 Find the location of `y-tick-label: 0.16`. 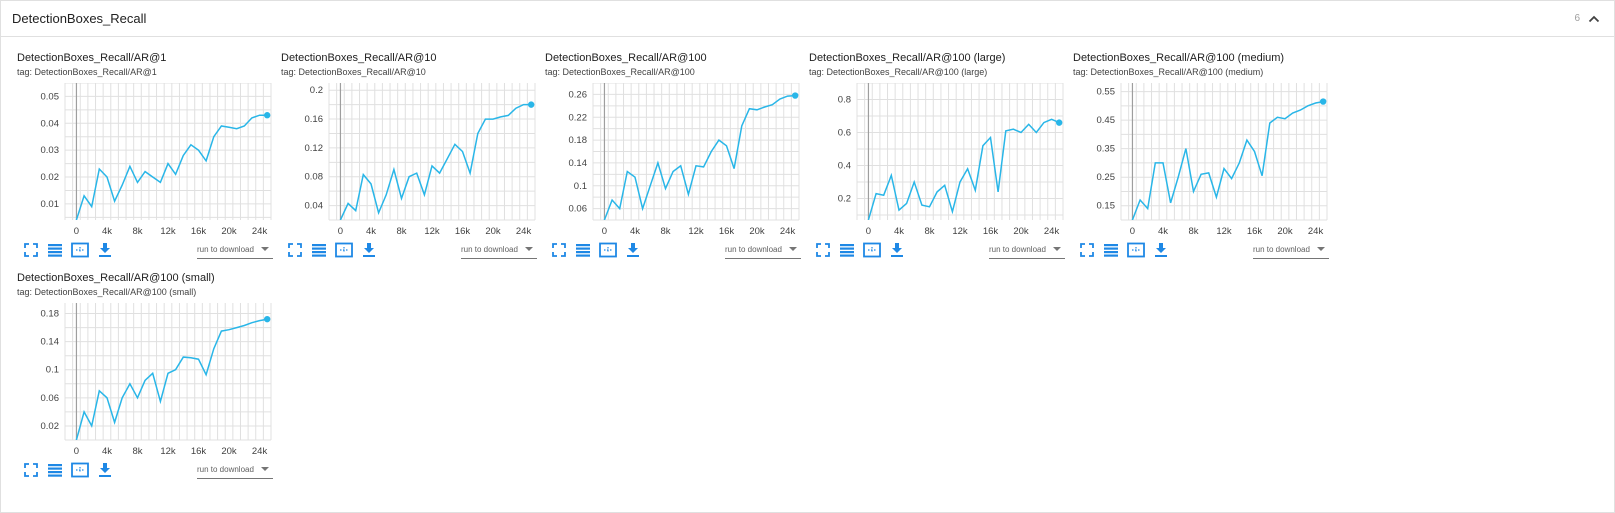

y-tick-label: 0.16 is located at coordinates (314, 119).